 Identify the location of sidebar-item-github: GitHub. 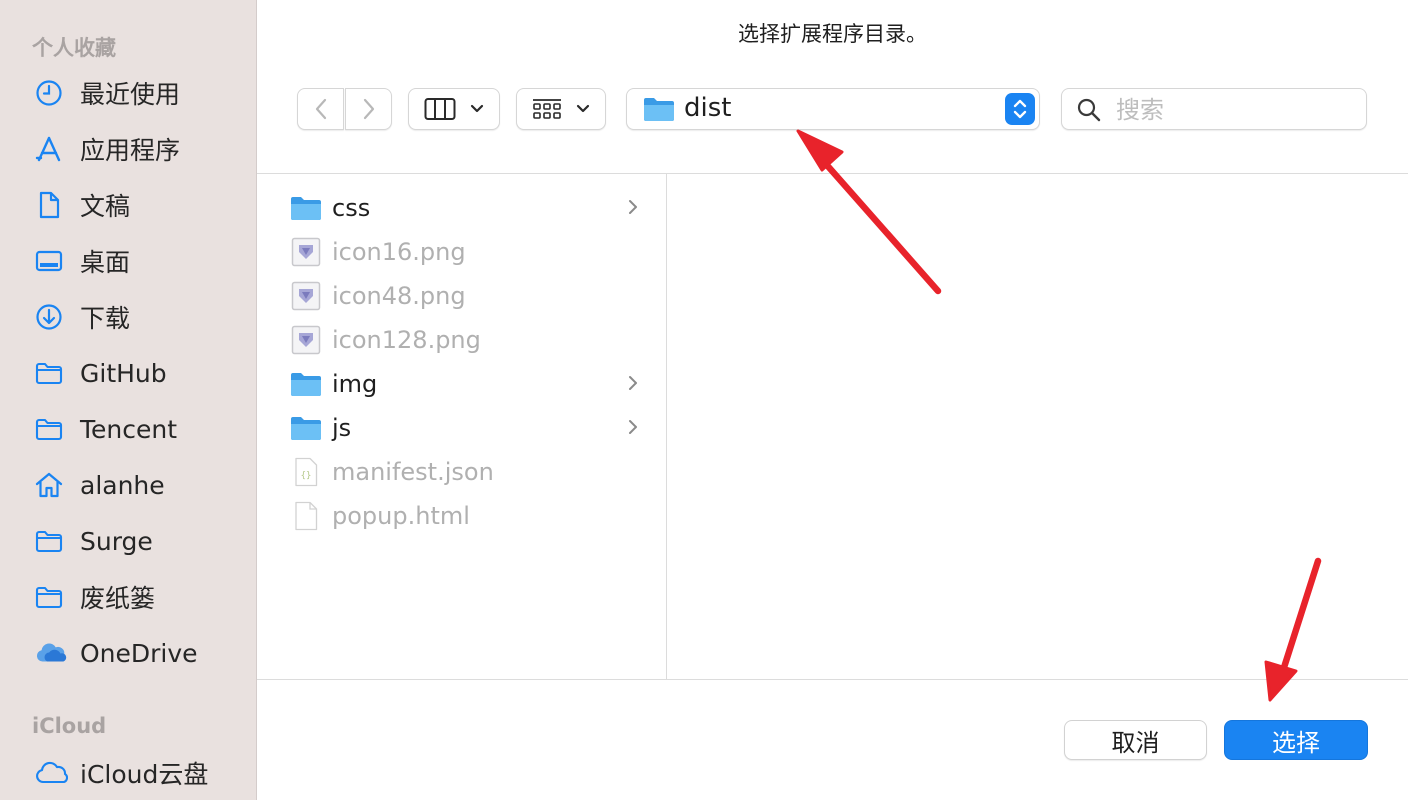
(141, 373).